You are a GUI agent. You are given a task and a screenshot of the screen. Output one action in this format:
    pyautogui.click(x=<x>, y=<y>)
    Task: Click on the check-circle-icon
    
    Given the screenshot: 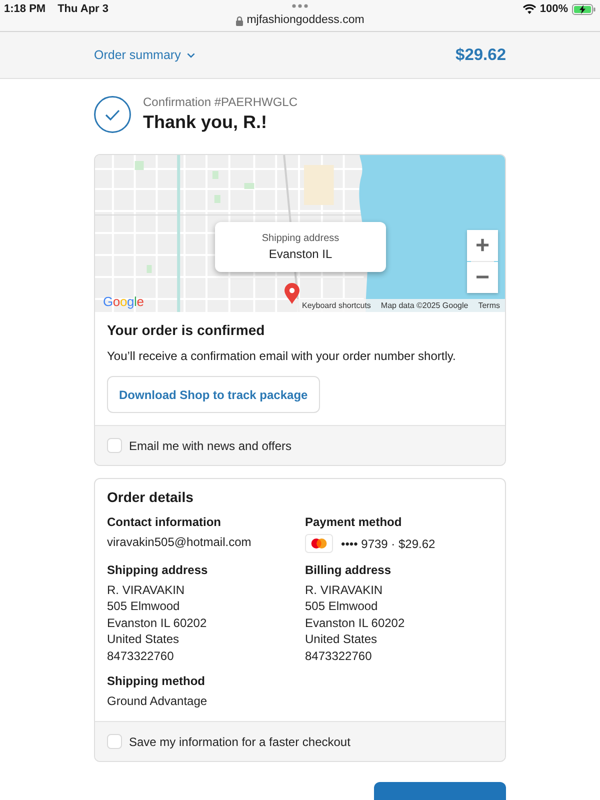 What is the action you would take?
    pyautogui.click(x=112, y=114)
    